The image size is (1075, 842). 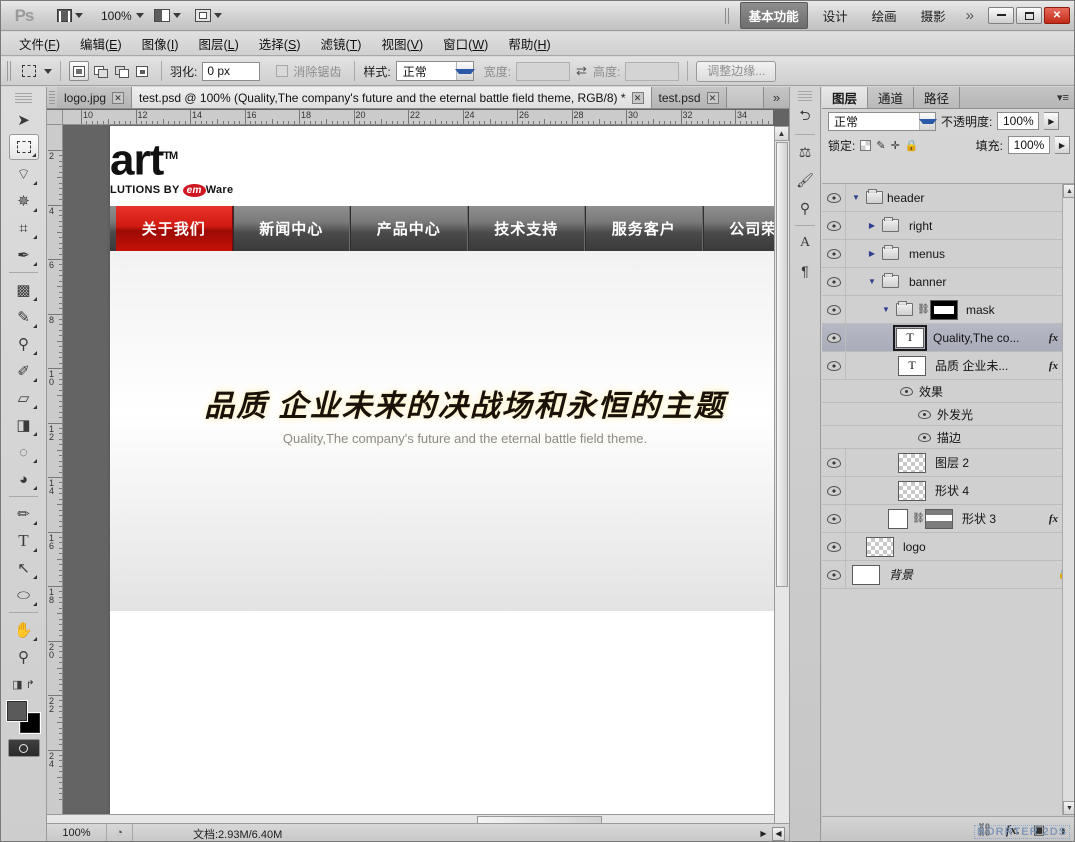 I want to click on chevron-right-icon: ▶, so click(x=872, y=253).